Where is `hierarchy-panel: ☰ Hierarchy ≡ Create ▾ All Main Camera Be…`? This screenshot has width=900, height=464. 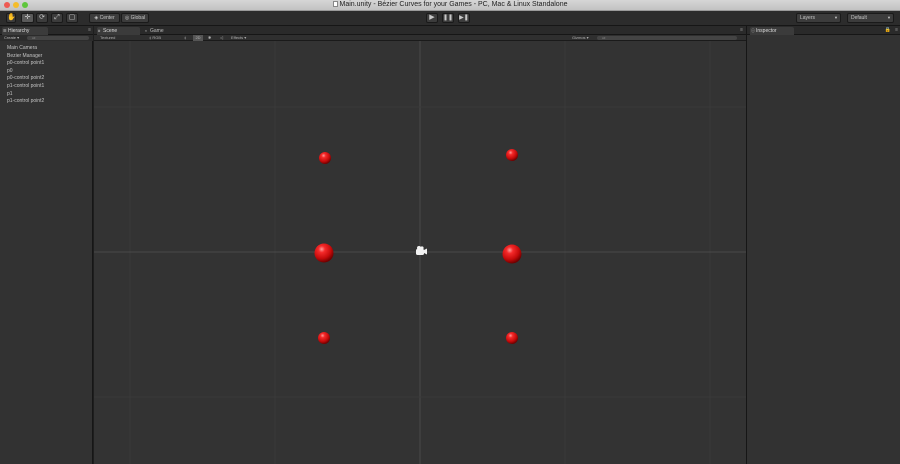 hierarchy-panel: ☰ Hierarchy ≡ Create ▾ All Main Camera Be… is located at coordinates (46, 245).